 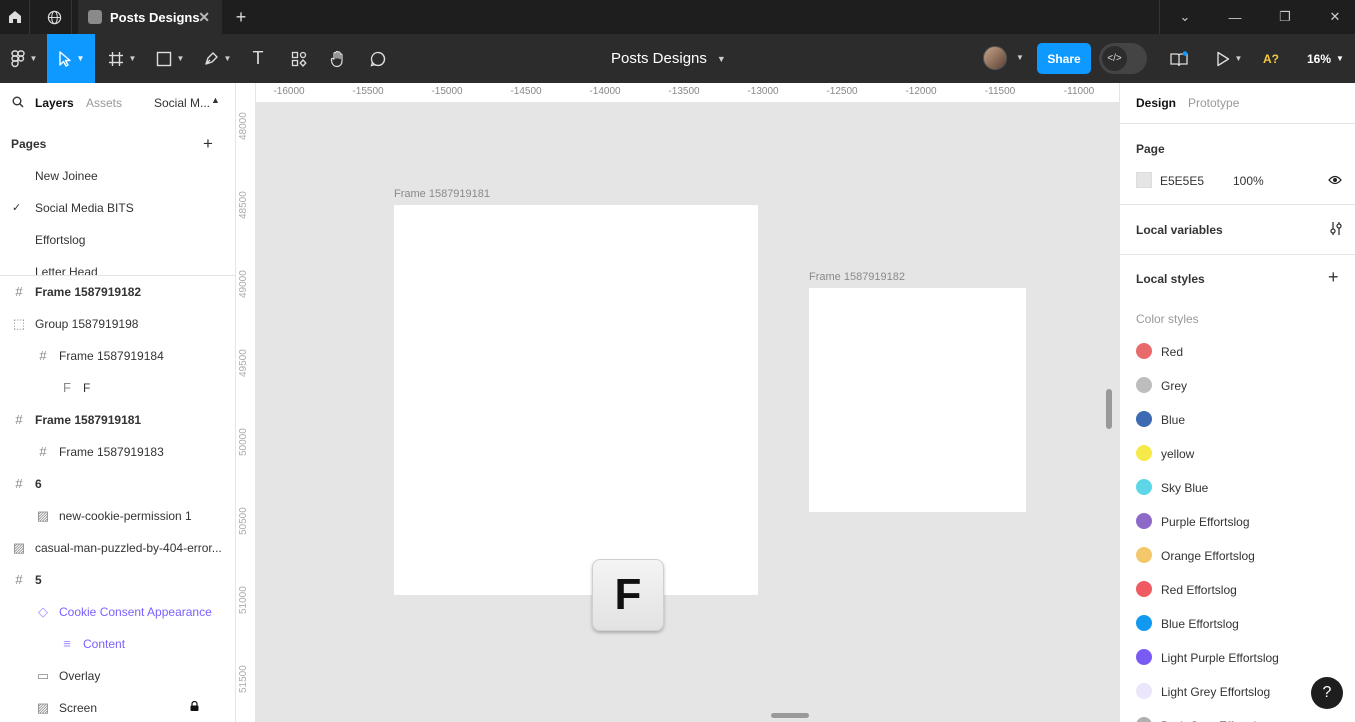 I want to click on pages-heading: Pages, so click(x=29, y=144).